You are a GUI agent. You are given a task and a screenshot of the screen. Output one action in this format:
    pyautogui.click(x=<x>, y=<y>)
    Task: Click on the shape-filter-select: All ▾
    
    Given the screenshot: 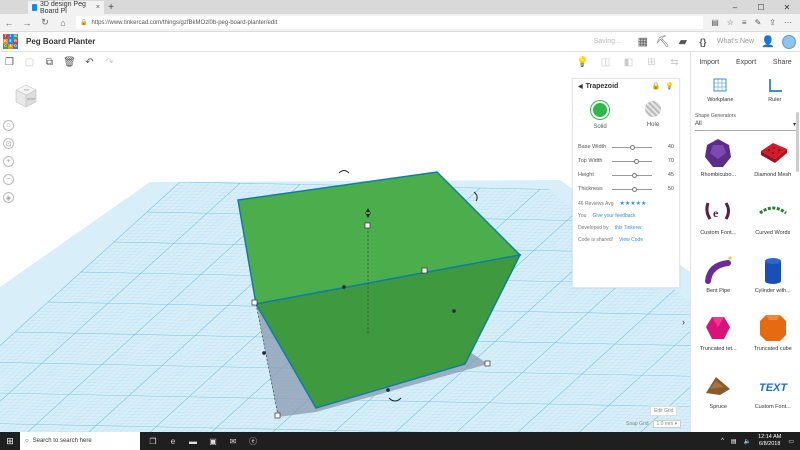 What is the action you would take?
    pyautogui.click(x=745, y=126)
    